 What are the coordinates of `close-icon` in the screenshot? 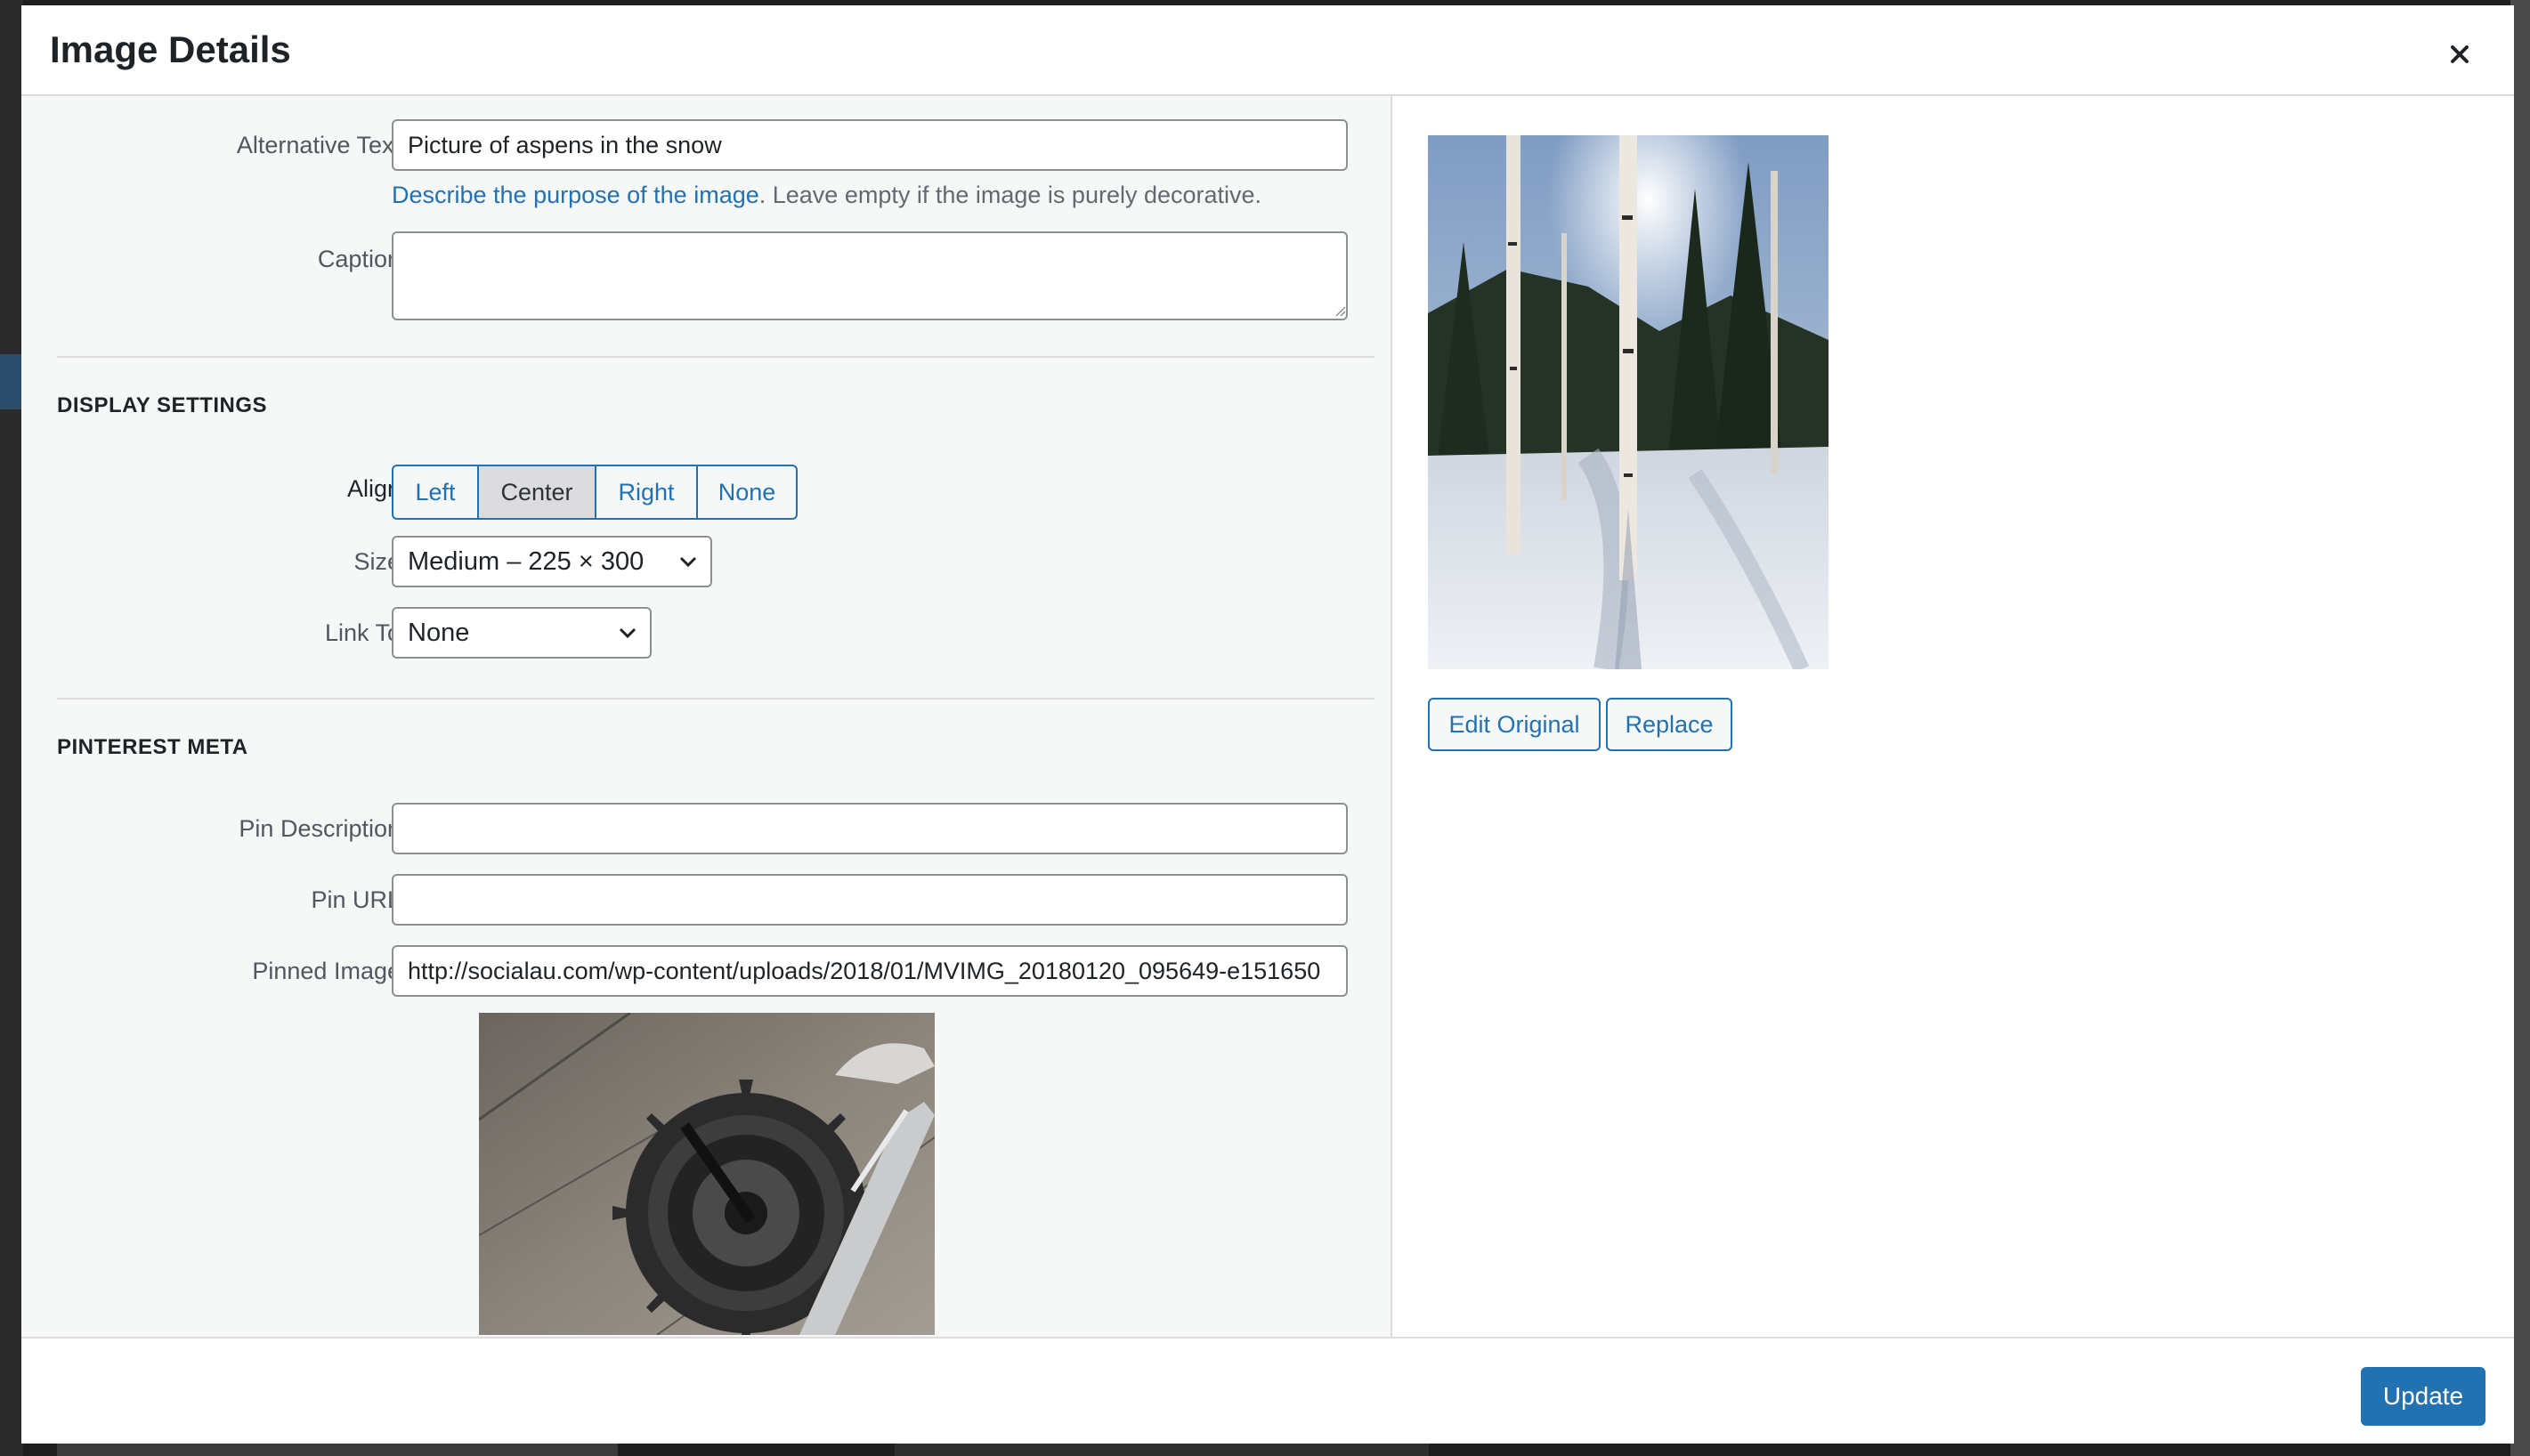 It's located at (2460, 54).